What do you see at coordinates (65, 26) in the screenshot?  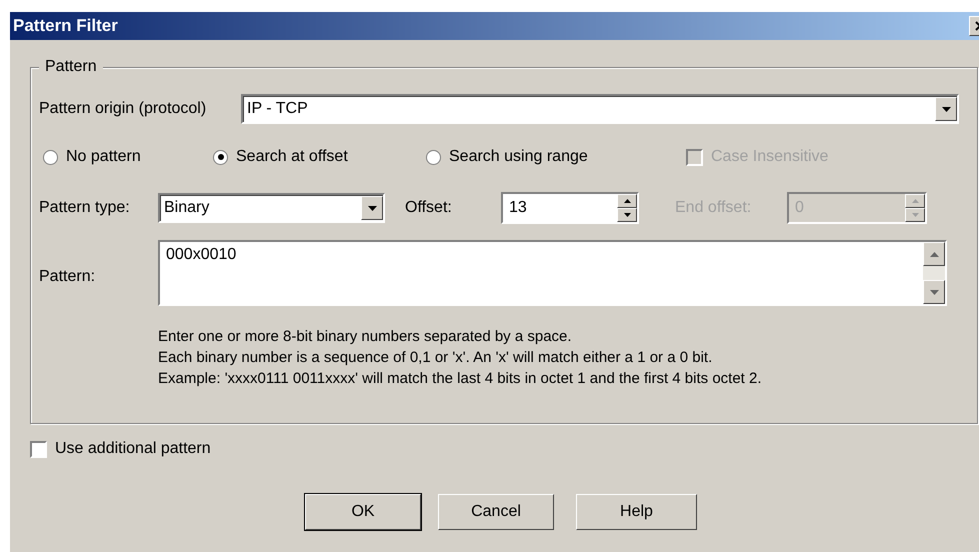 I see `window-title: Pattern Filter` at bounding box center [65, 26].